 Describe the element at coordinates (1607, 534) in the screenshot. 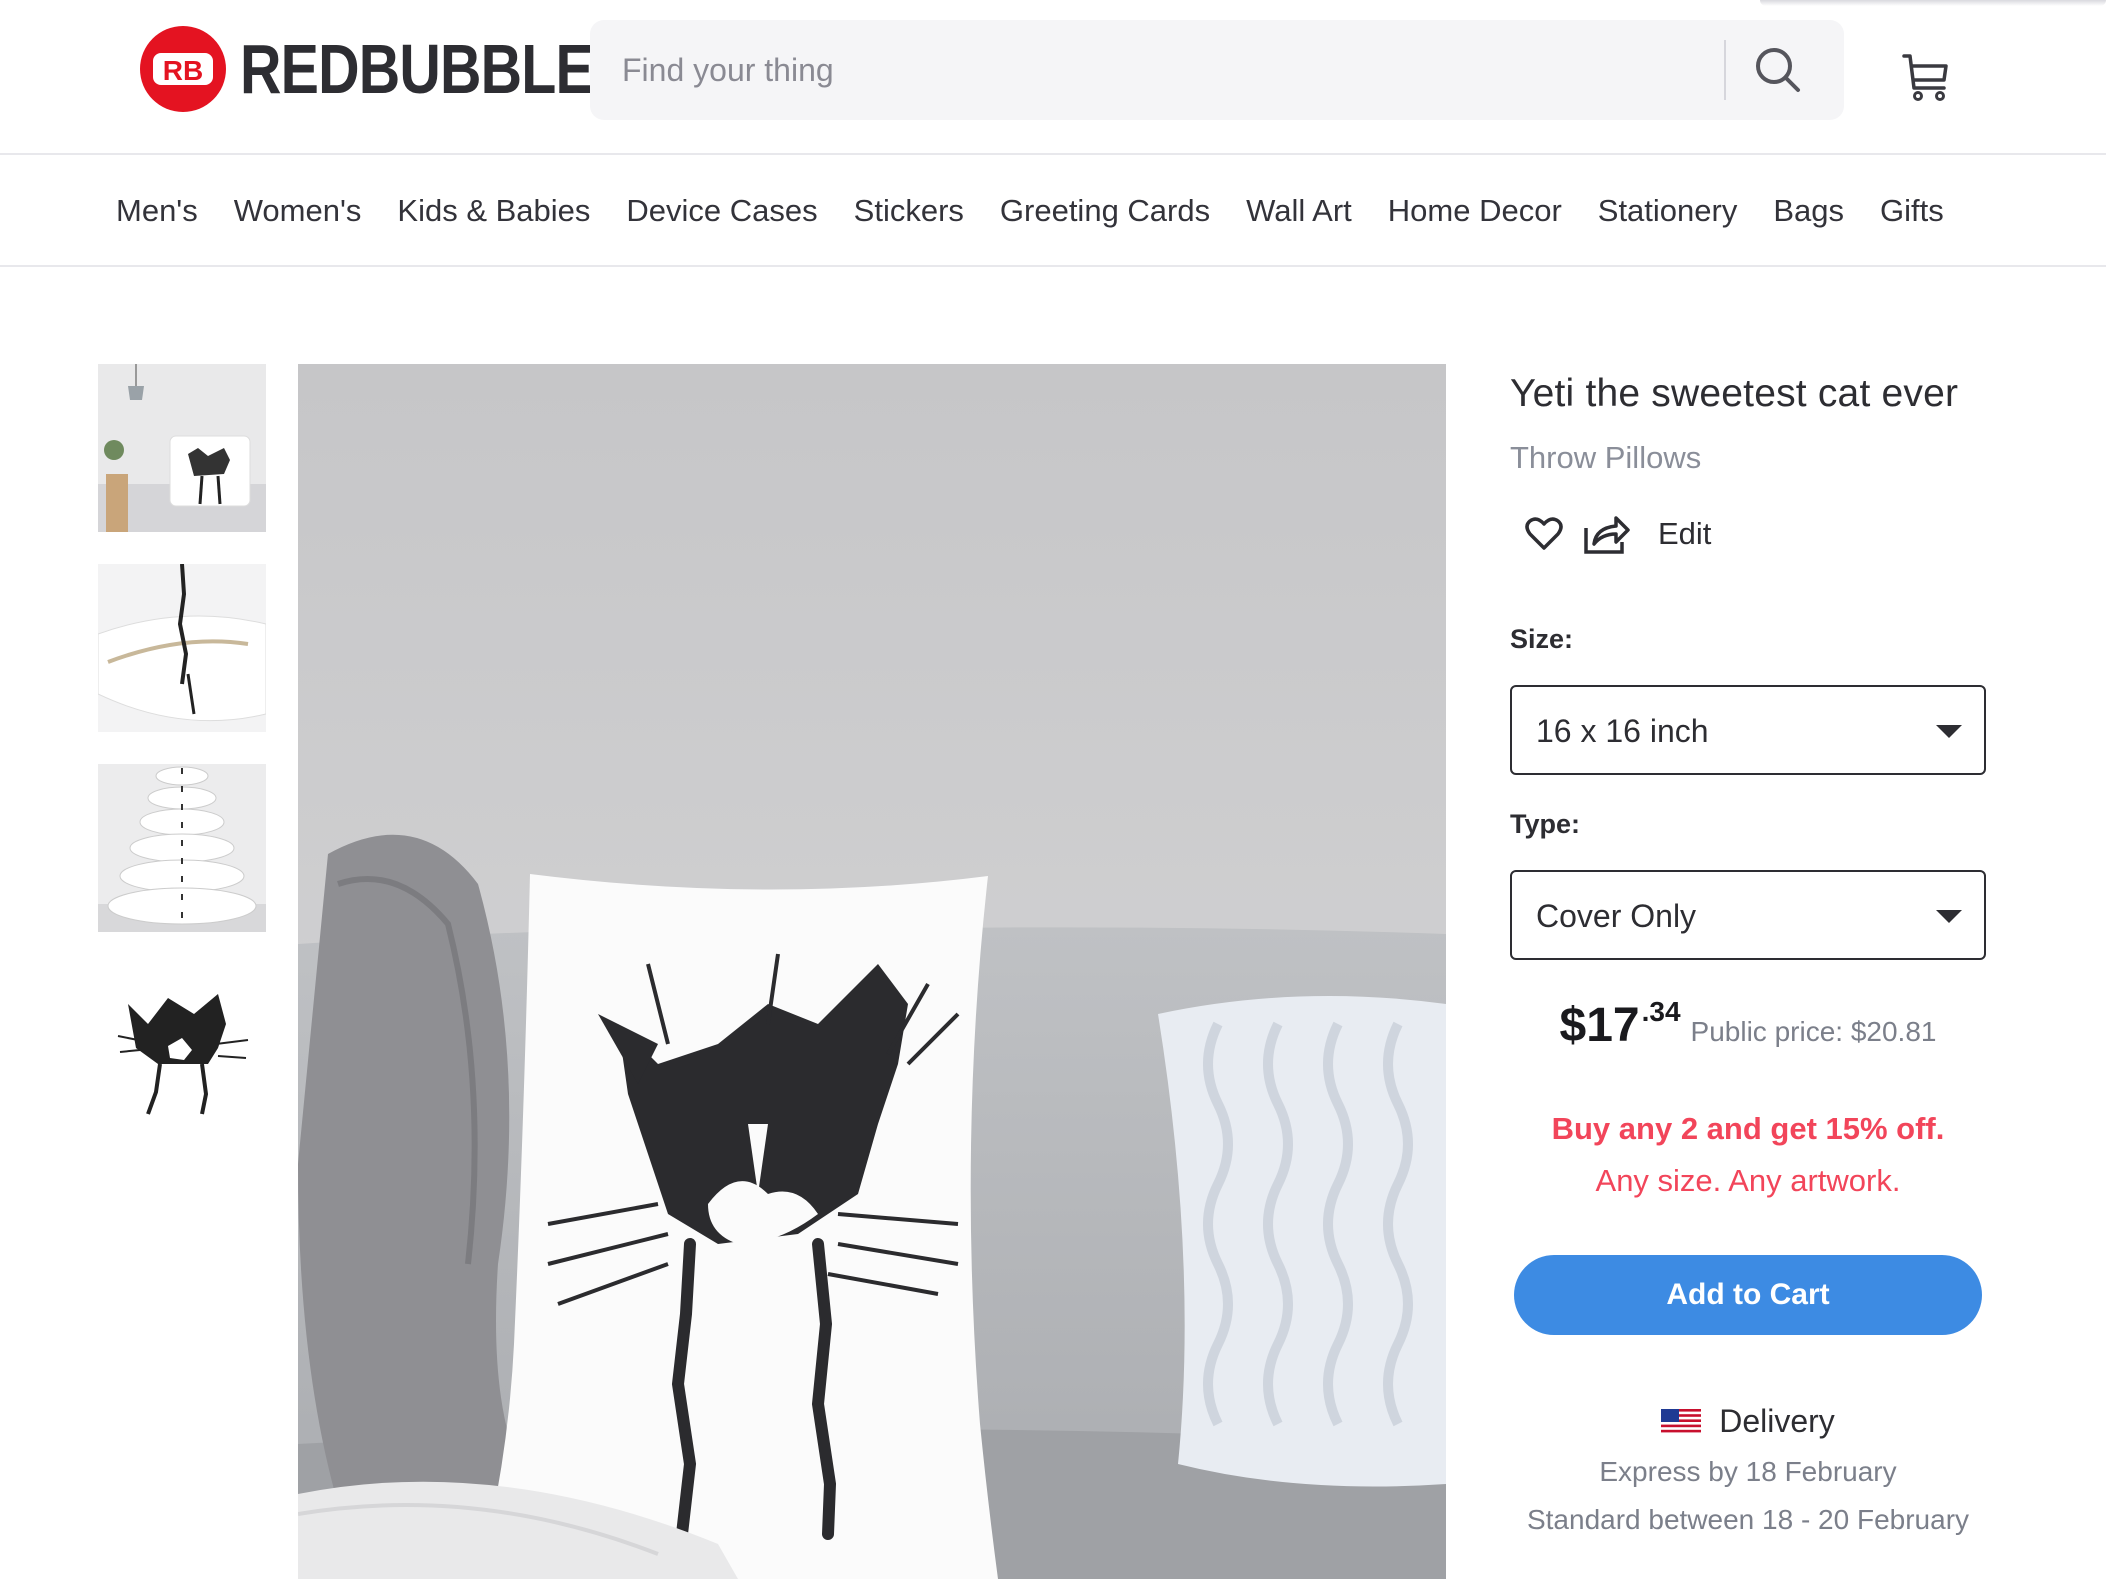

I see `share-icon` at that location.